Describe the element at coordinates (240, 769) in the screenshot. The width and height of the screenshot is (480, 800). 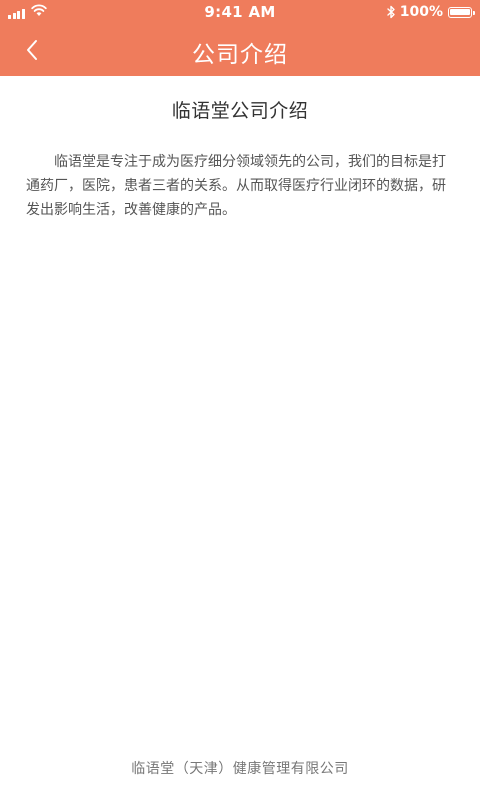
I see `footer-company-name: 临语堂（天津）健康管理有限公司` at that location.